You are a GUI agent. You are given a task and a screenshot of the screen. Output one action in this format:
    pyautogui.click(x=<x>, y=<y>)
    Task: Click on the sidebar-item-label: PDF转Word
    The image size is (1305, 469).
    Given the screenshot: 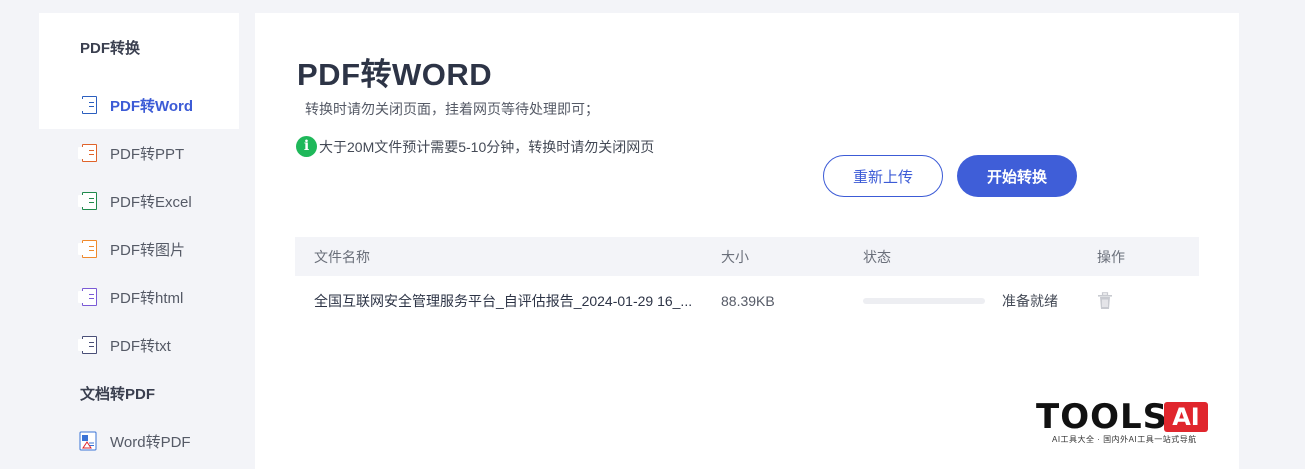 What is the action you would take?
    pyautogui.click(x=152, y=106)
    